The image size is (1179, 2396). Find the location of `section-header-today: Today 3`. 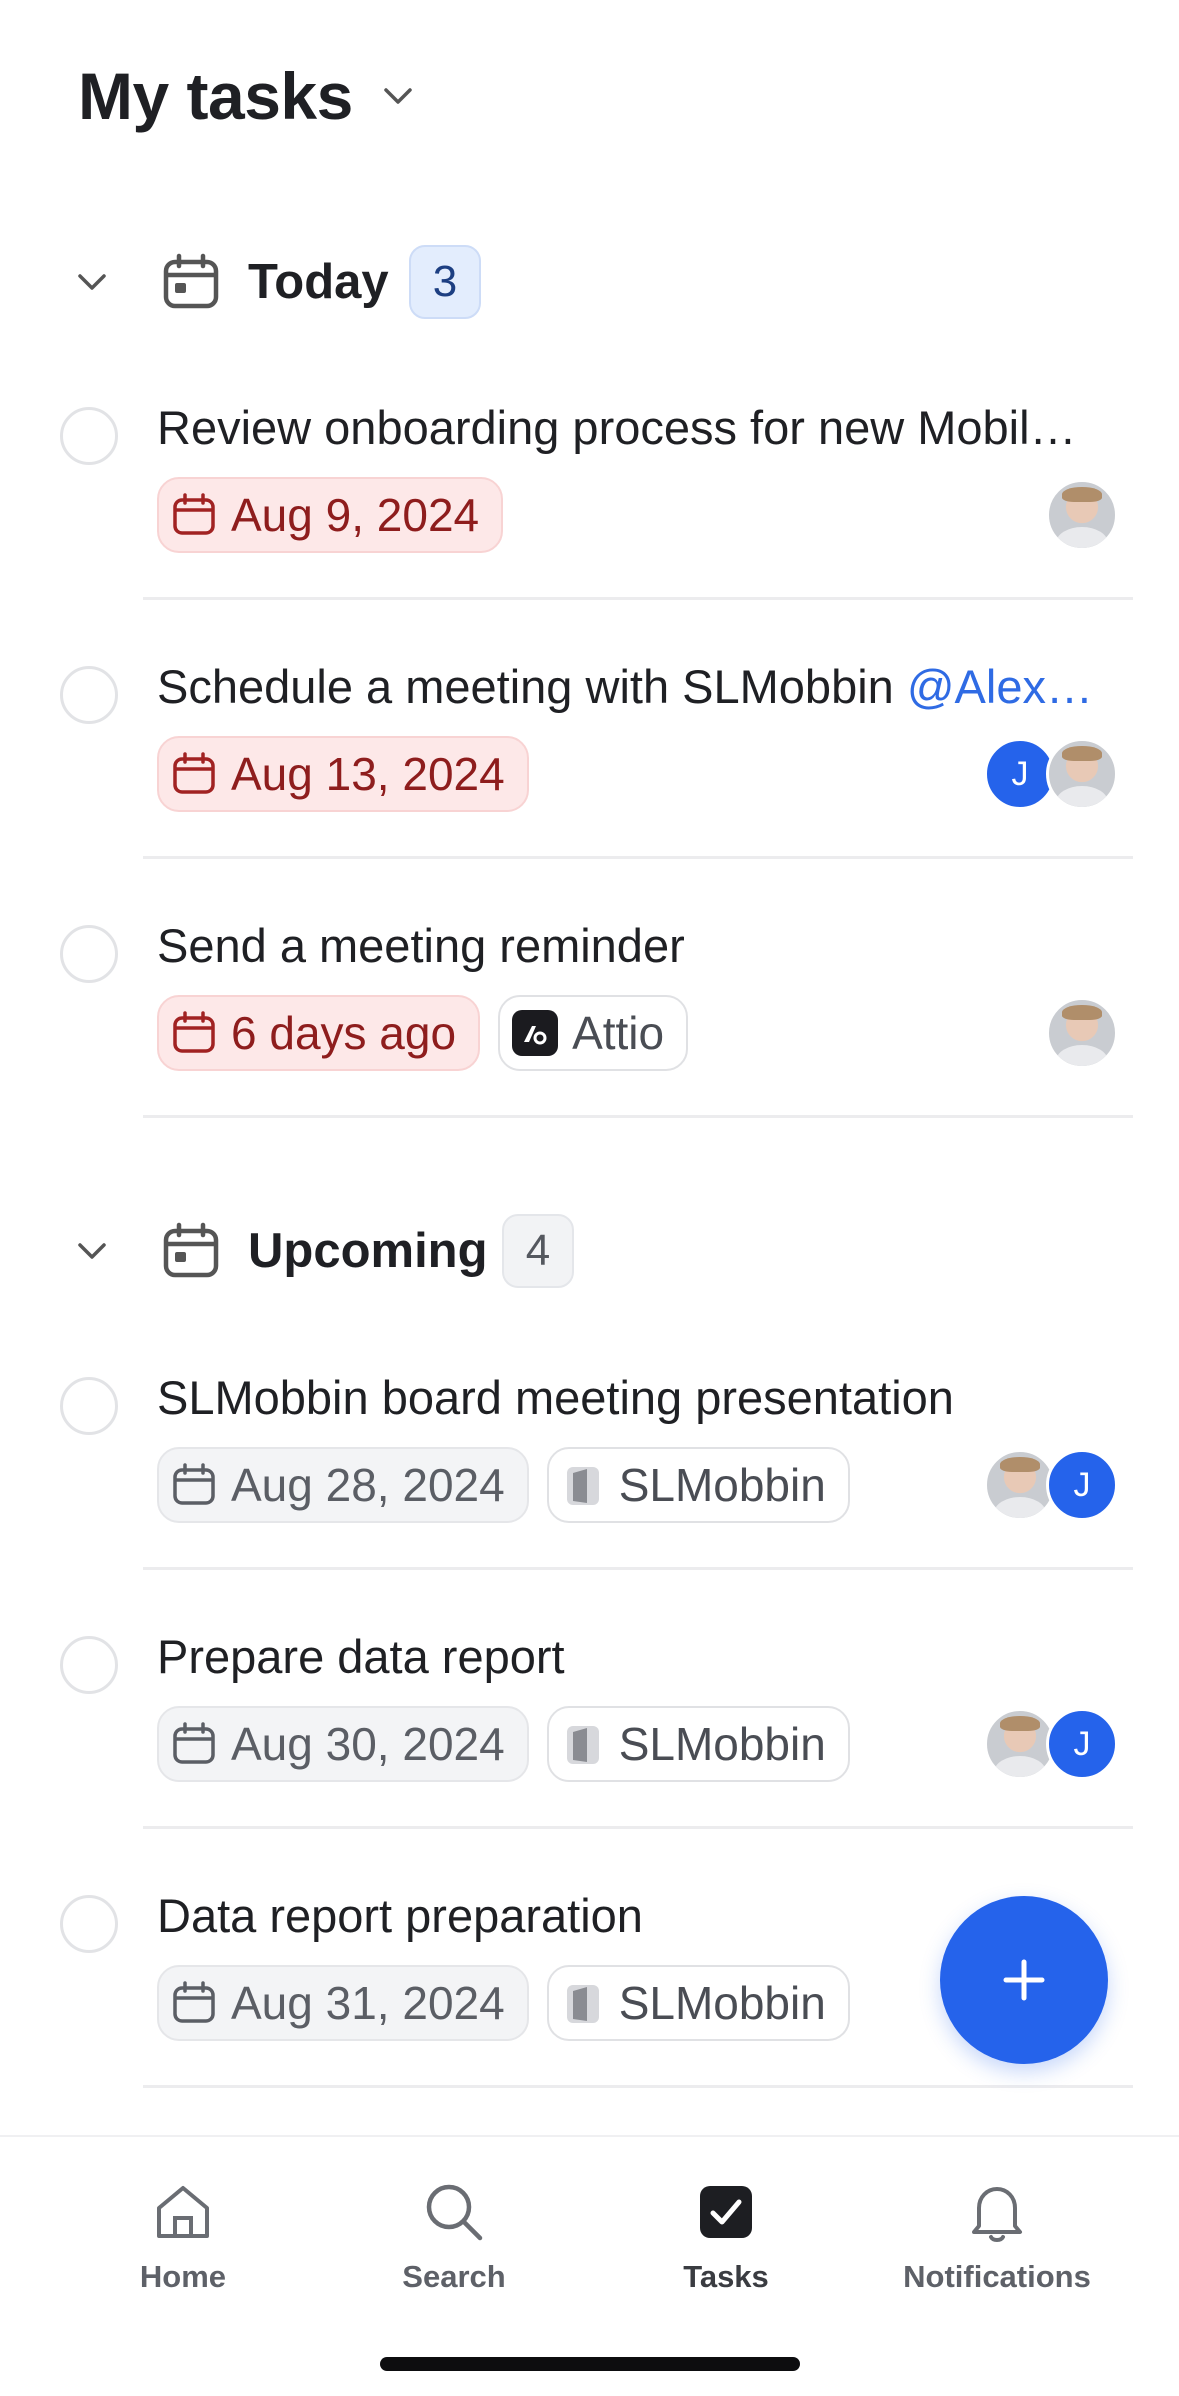

section-header-today: Today 3 is located at coordinates (589, 282).